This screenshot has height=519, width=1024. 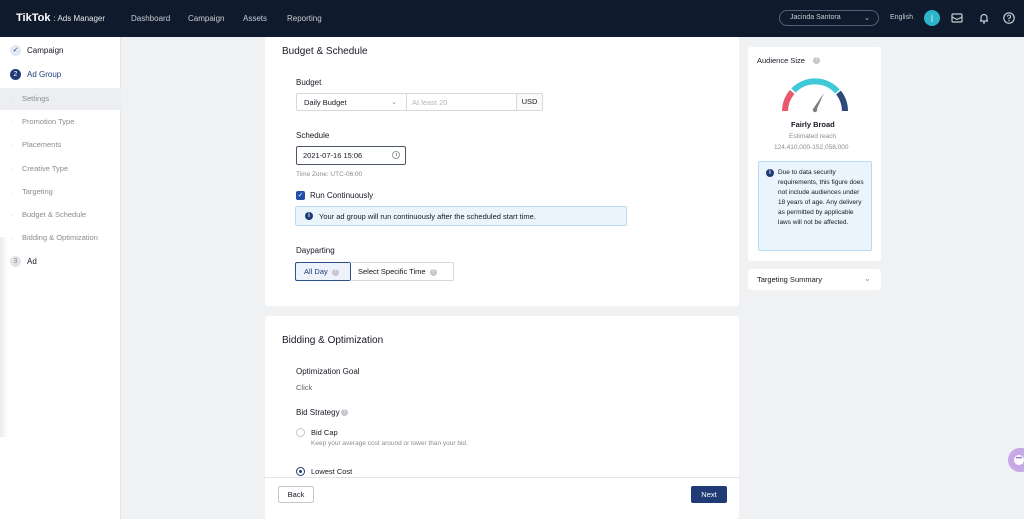 I want to click on lowest-cost-radio, so click(x=300, y=471).